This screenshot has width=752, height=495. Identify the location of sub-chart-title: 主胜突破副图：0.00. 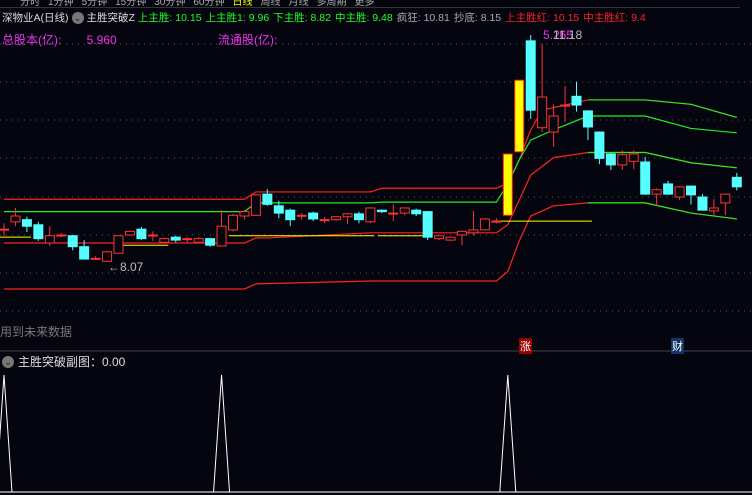
(72, 362).